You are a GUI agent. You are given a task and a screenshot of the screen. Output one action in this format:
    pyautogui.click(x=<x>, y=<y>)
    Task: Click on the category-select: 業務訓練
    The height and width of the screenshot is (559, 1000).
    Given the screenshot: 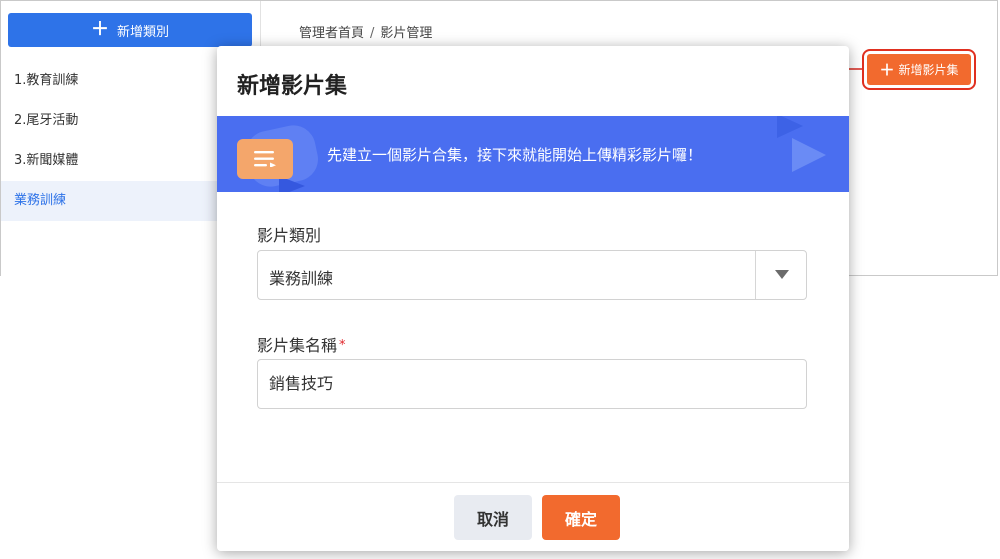 What is the action you would take?
    pyautogui.click(x=532, y=275)
    